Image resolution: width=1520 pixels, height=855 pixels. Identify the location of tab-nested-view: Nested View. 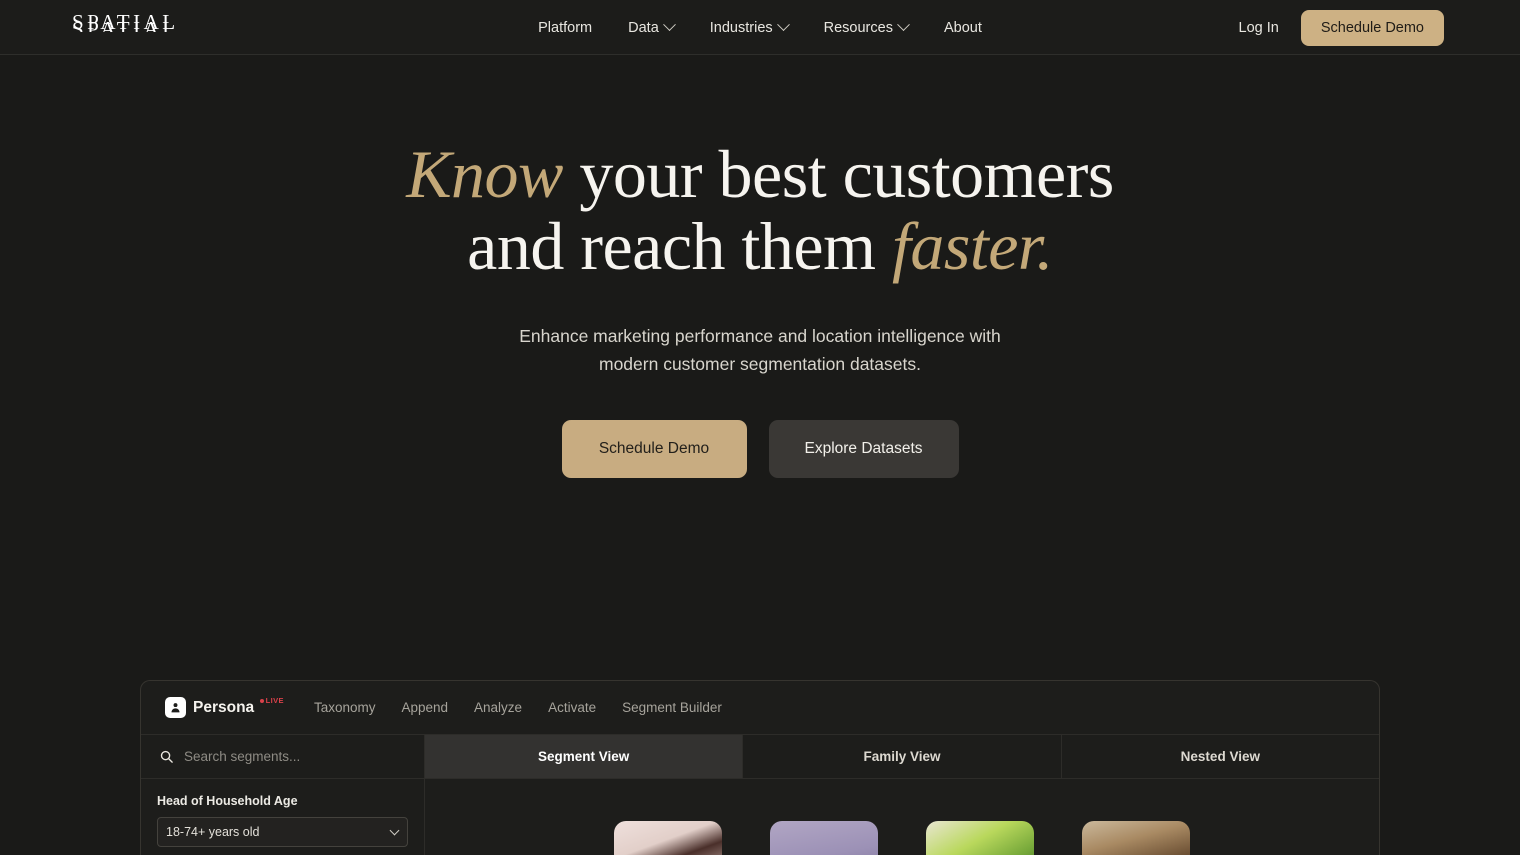
(1220, 757).